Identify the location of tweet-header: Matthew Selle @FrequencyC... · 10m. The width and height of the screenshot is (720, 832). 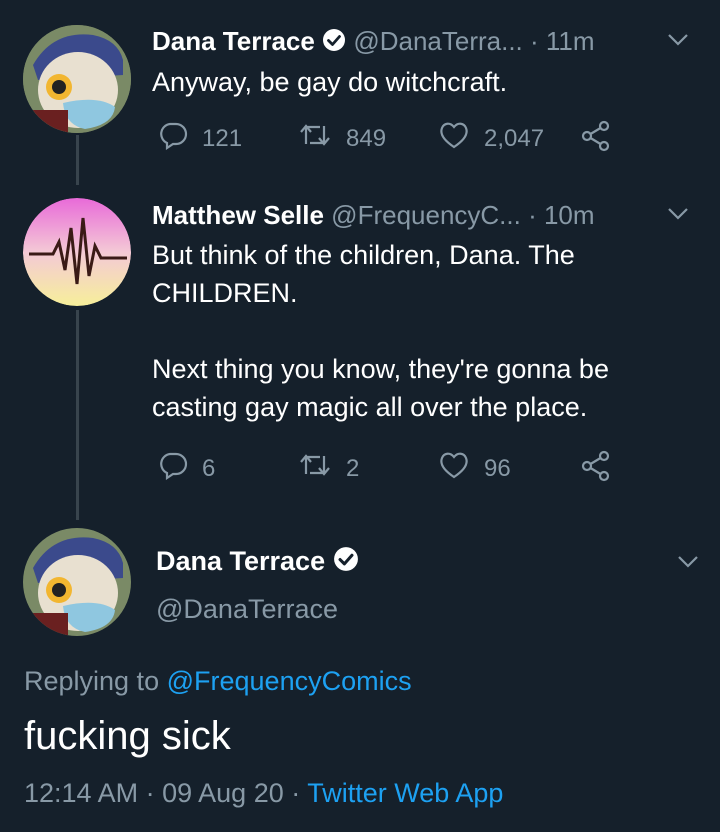
(373, 215).